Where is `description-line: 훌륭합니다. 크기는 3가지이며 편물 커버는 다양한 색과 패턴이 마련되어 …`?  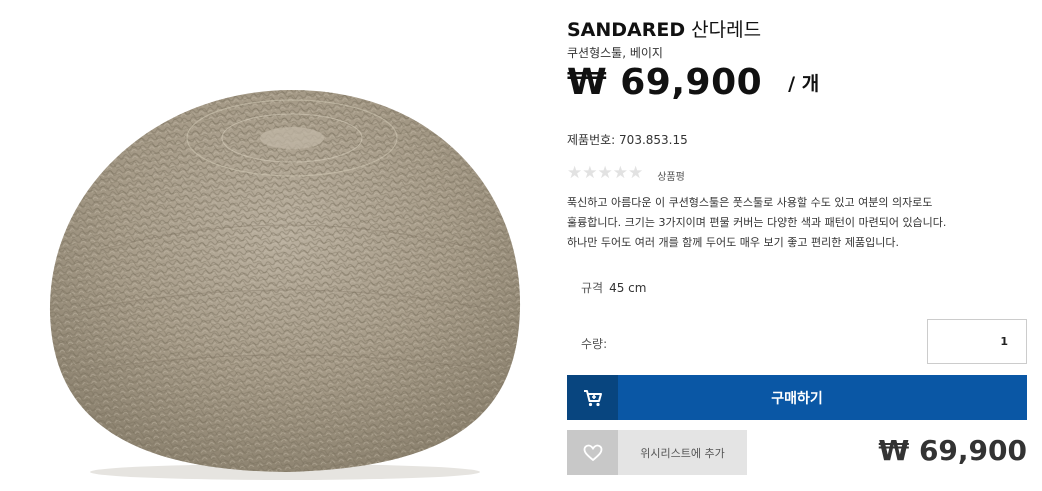
description-line: 훌륭합니다. 크기는 3가지이며 편물 커버는 다양한 색과 패턴이 마련되어 … is located at coordinates (757, 222).